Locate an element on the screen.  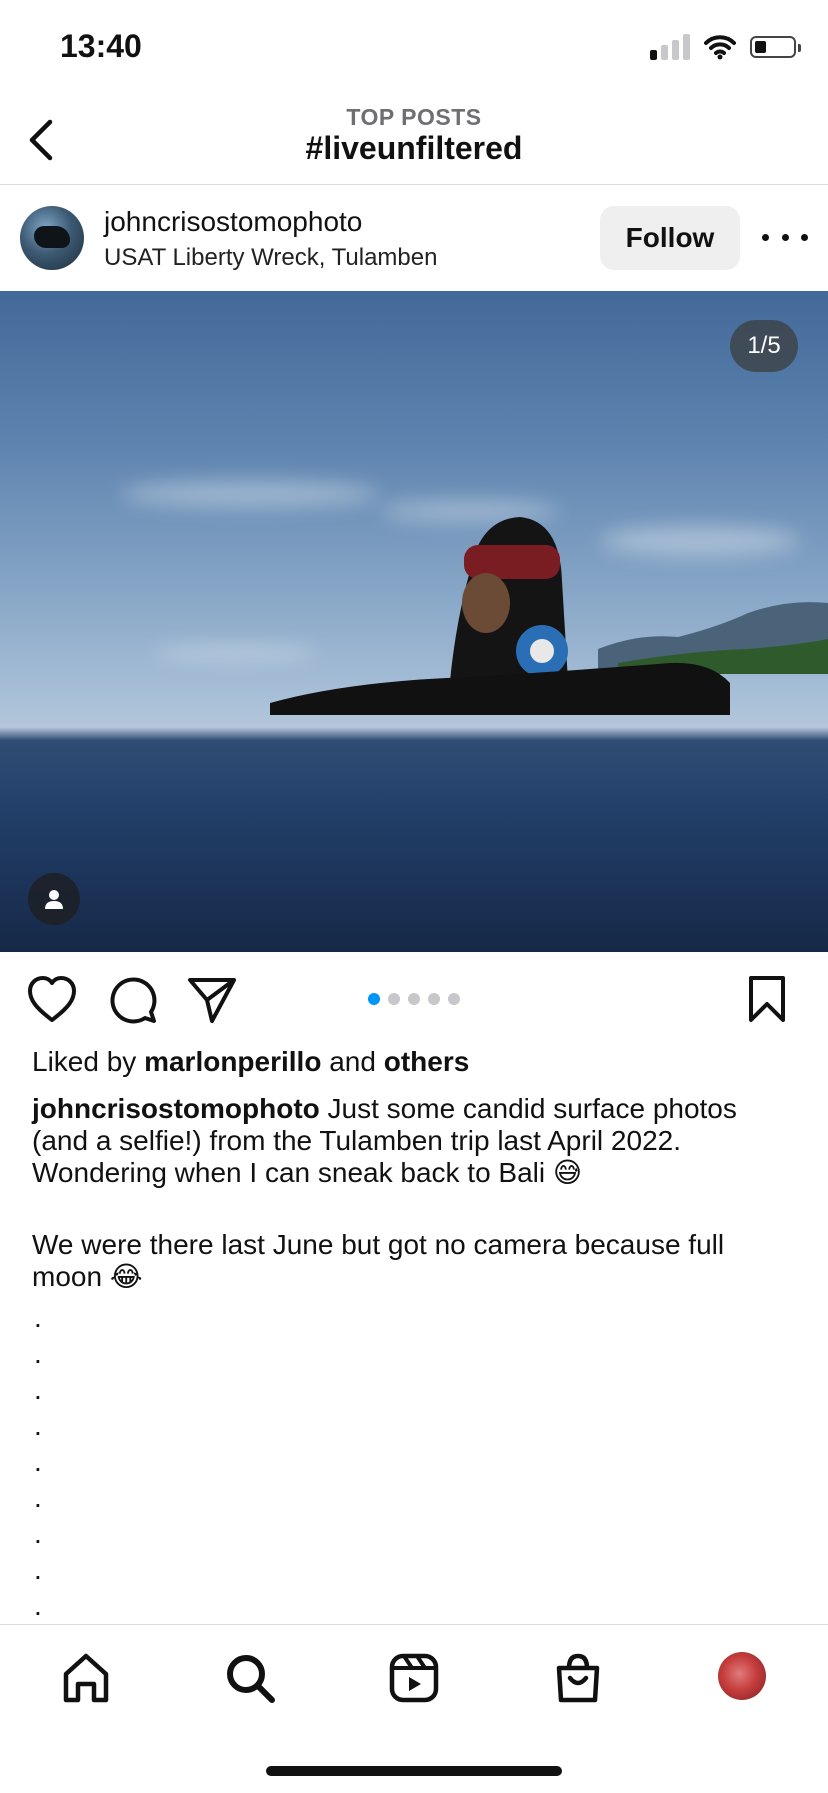
shopping-bag-icon is located at coordinates (578, 1678).